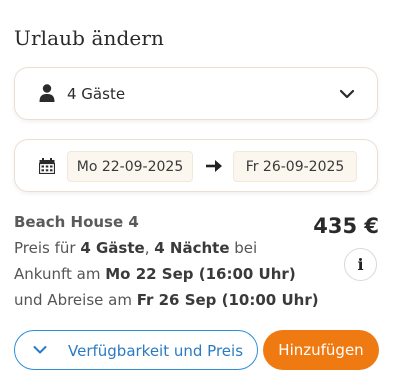  What do you see at coordinates (243, 248) in the screenshot?
I see `at-text: bei` at bounding box center [243, 248].